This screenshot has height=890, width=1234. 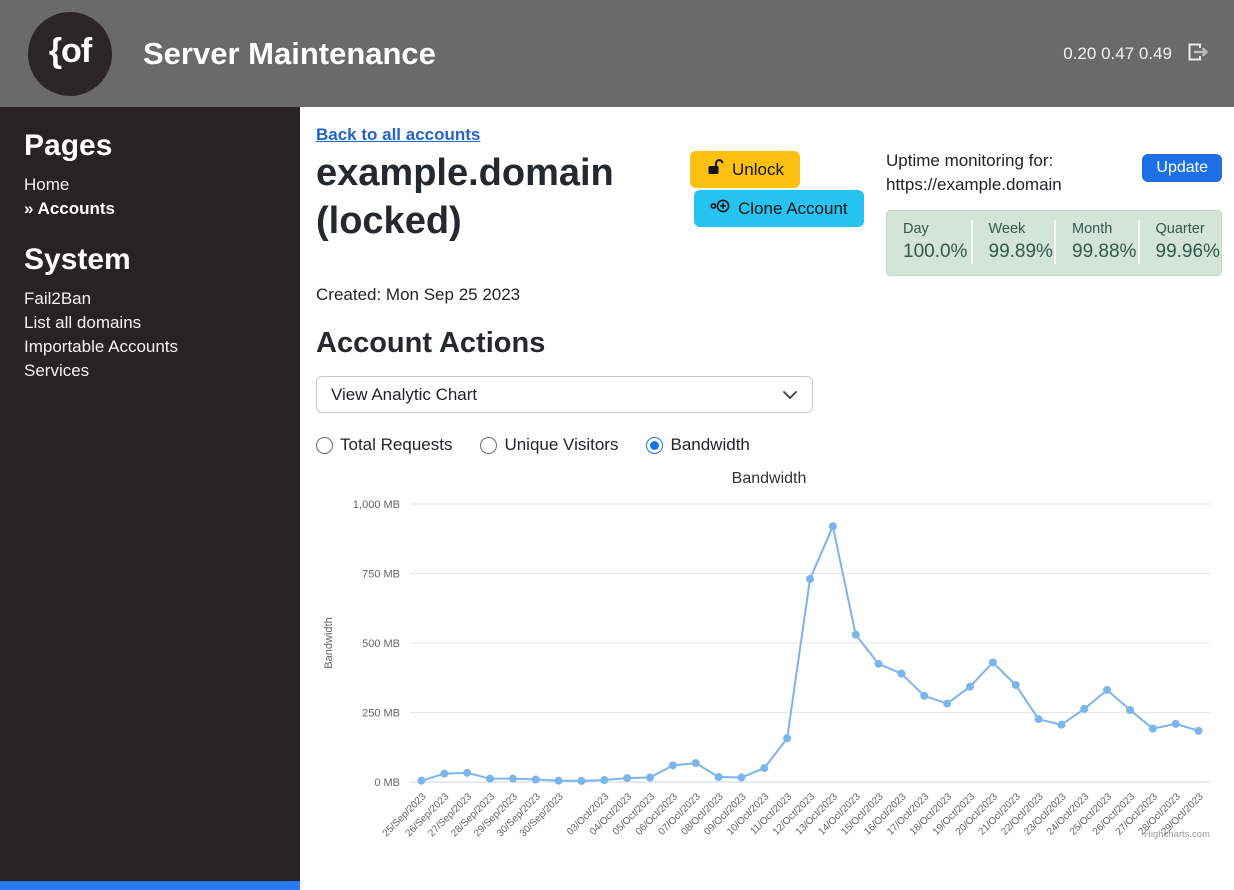 I want to click on radio-bandwidth: Bandwidth, so click(x=698, y=445).